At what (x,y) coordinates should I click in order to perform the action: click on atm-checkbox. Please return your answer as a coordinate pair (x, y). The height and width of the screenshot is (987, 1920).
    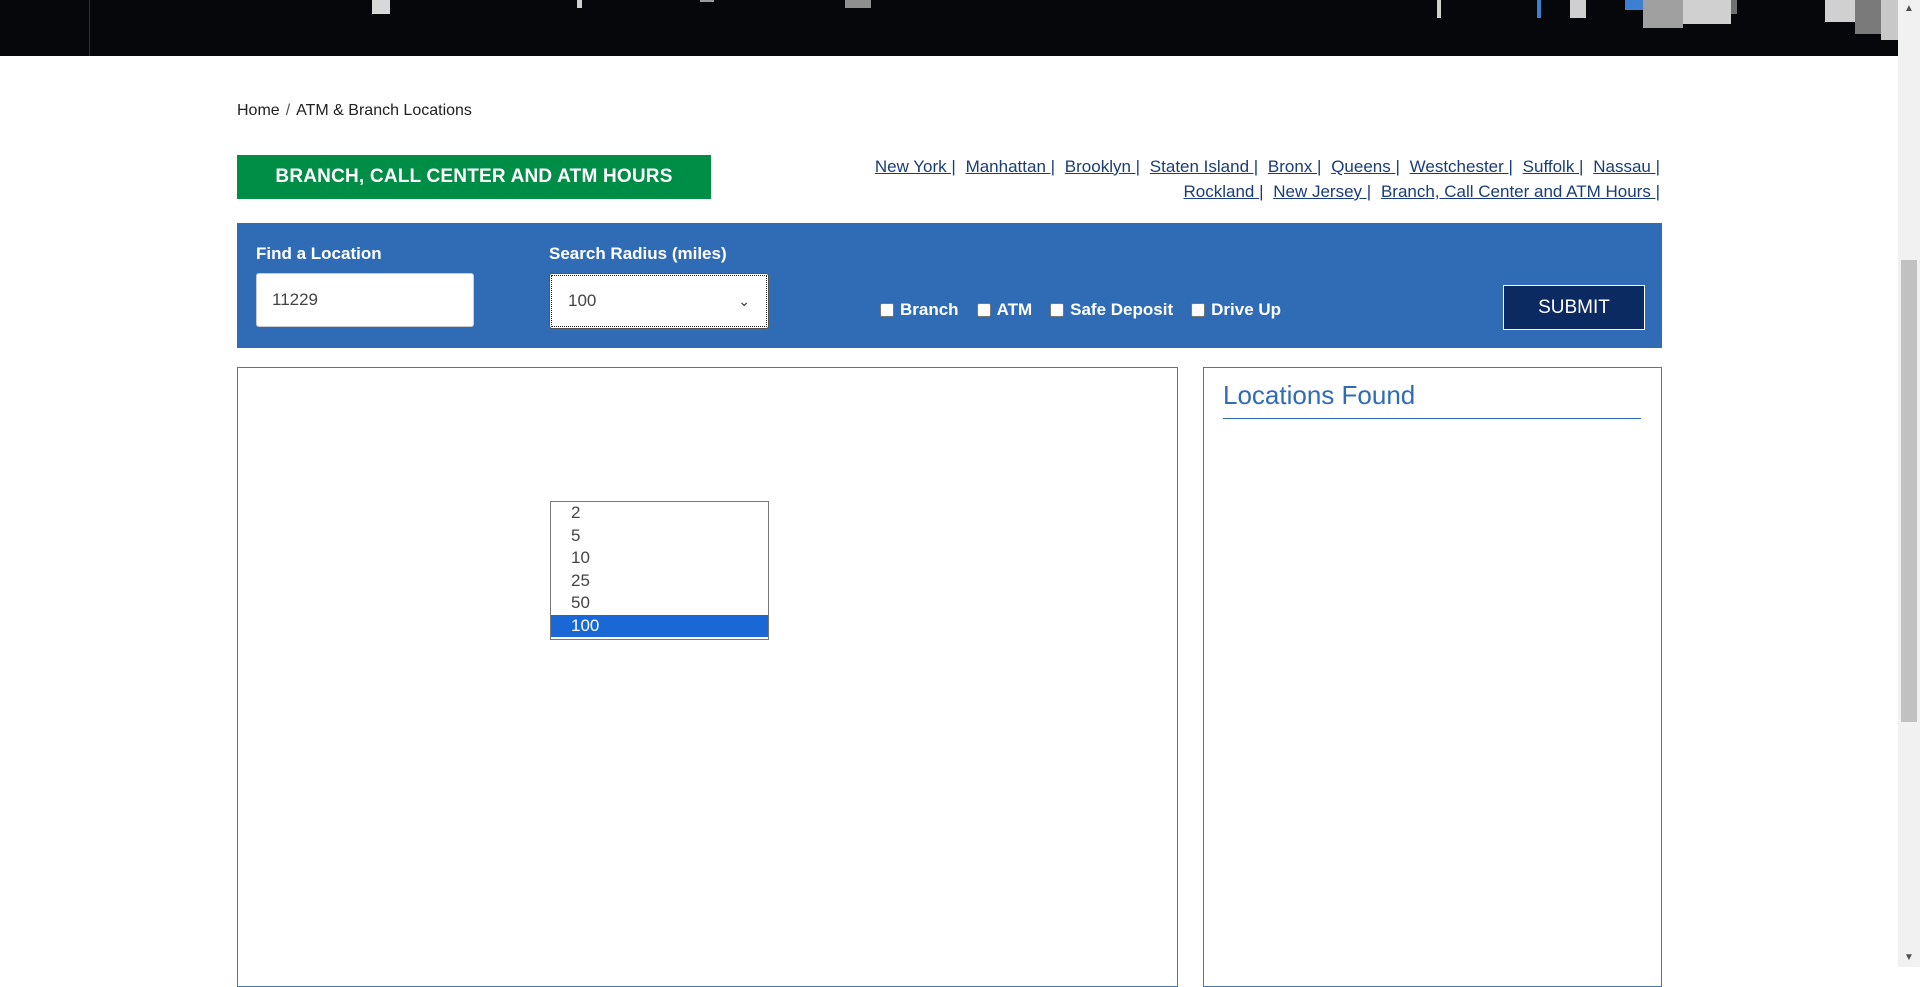
    Looking at the image, I should click on (983, 310).